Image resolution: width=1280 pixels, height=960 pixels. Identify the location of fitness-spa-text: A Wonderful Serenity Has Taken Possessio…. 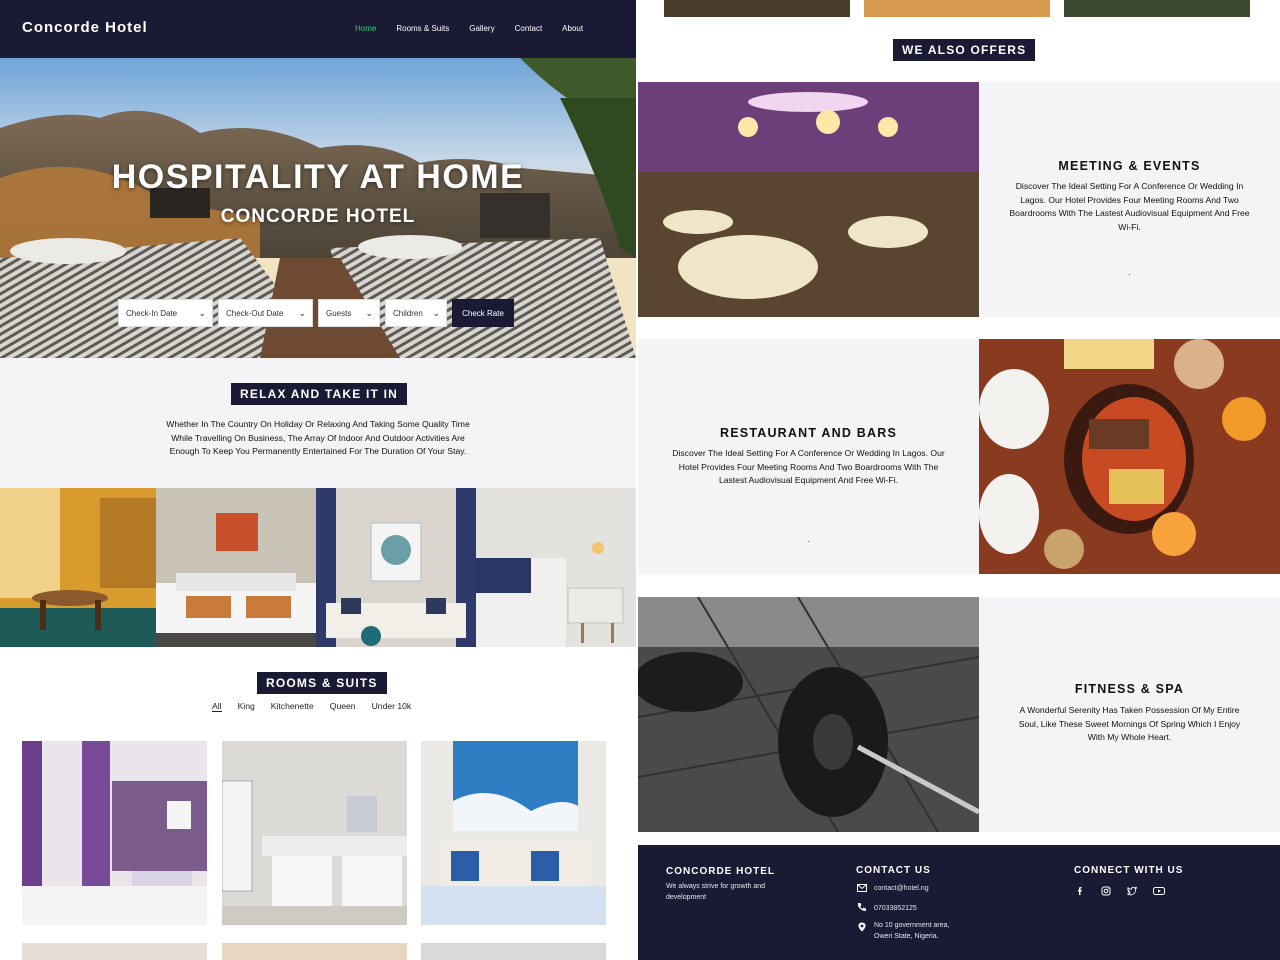
(1129, 724).